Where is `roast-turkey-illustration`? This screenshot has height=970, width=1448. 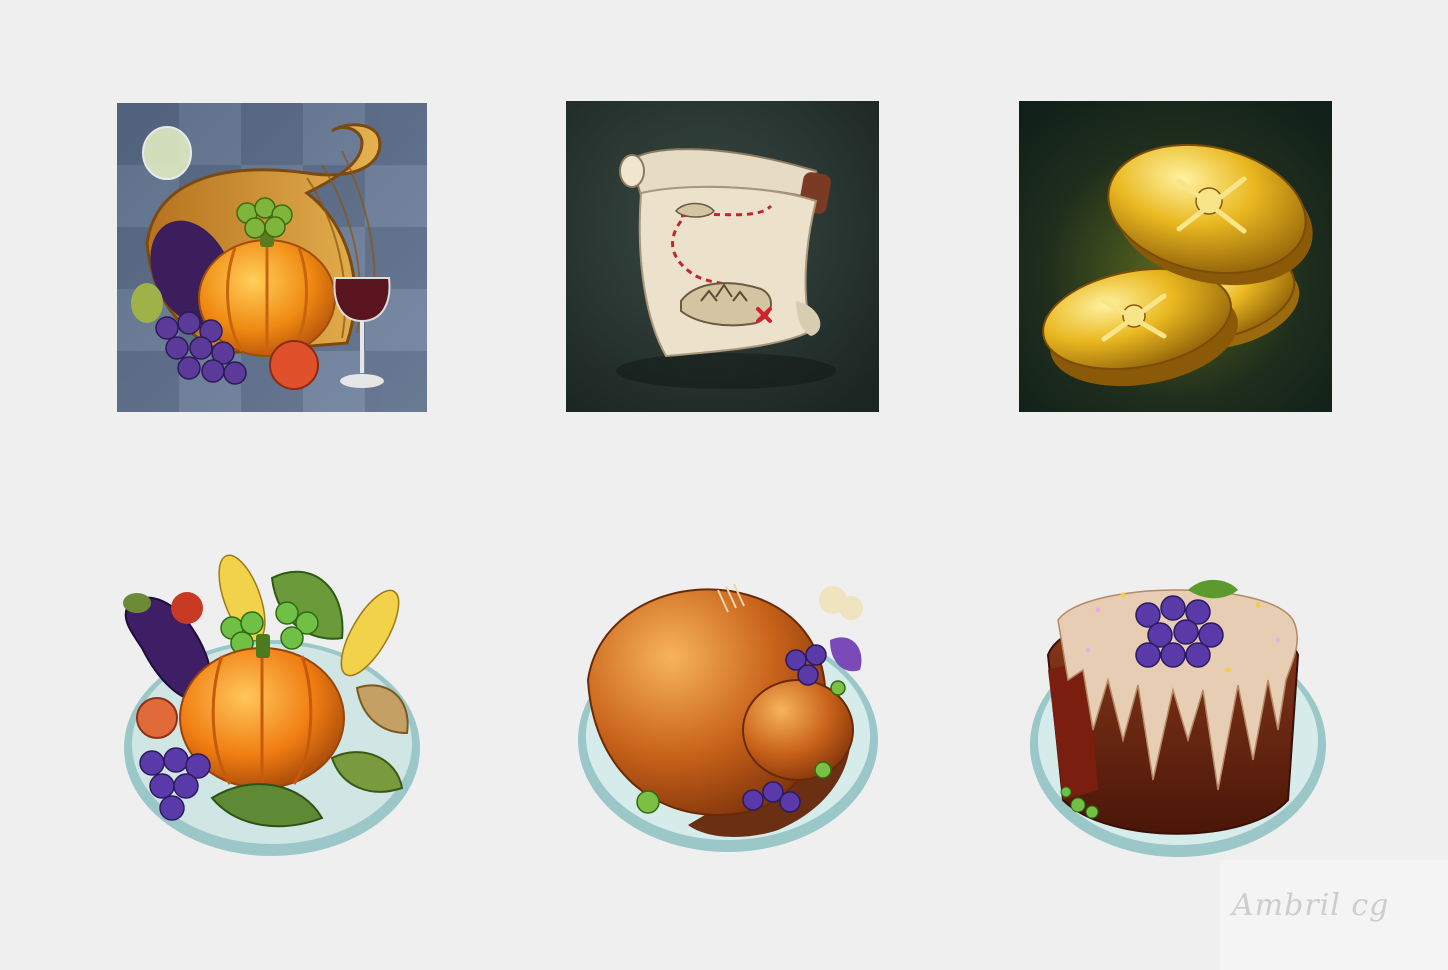
roast-turkey-illustration is located at coordinates (728, 717).